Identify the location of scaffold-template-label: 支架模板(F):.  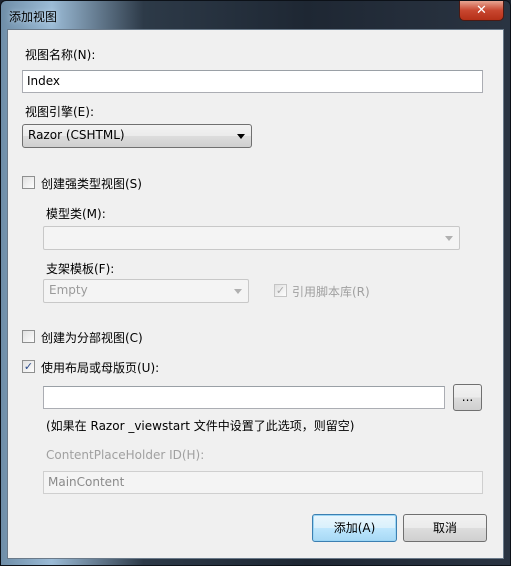
(80, 269).